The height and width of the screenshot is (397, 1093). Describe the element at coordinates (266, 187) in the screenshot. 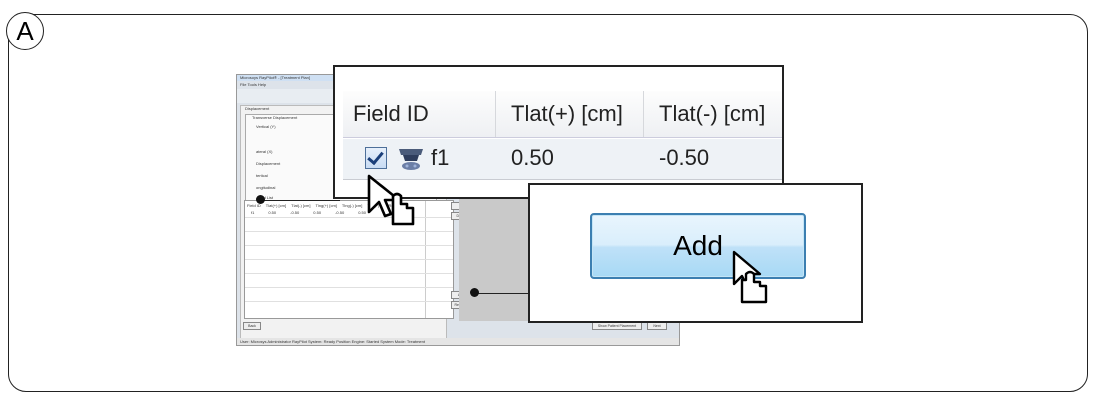

I see `longitudinal-label: ongitudinal` at that location.